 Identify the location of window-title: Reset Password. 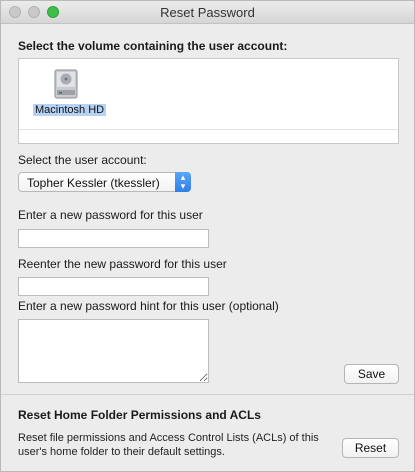
(207, 12).